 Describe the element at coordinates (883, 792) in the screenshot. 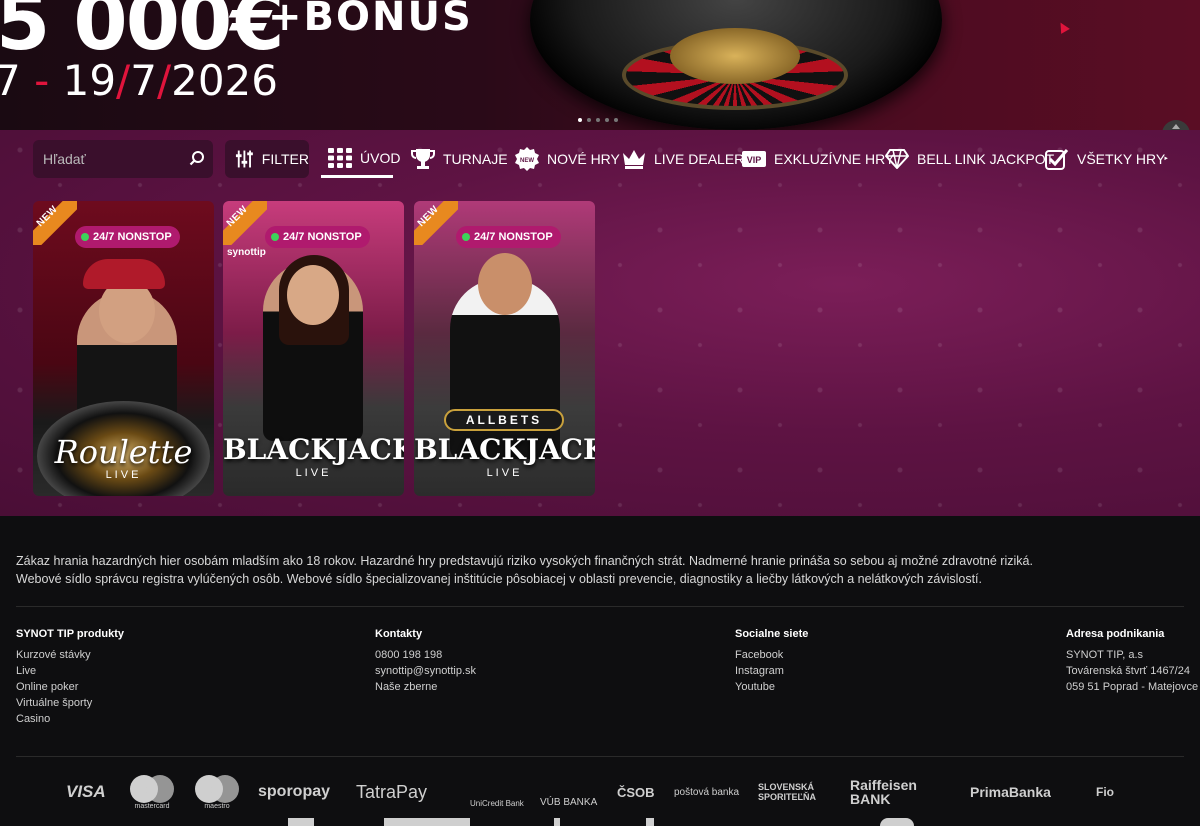

I see `raiffeisen-logo: Raiffeisen BANK` at that location.